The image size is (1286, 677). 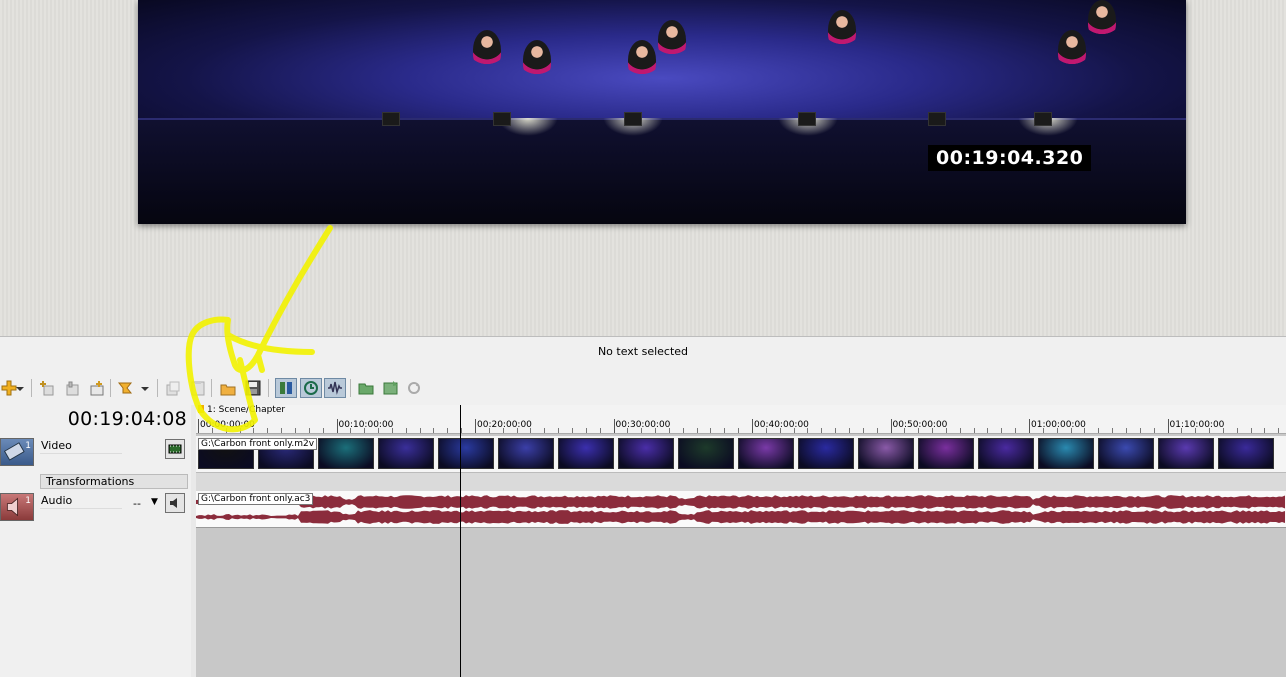 What do you see at coordinates (391, 388) in the screenshot?
I see `image-clip-icon` at bounding box center [391, 388].